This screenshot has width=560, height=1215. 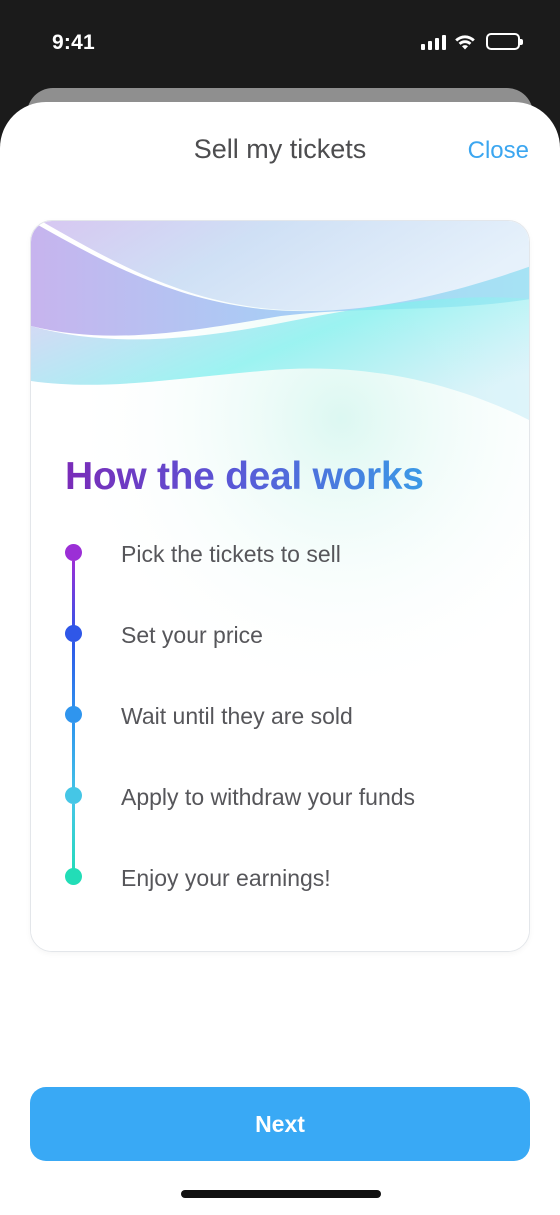 I want to click on step-label-1: Pick the tickets to sell, so click(x=231, y=554).